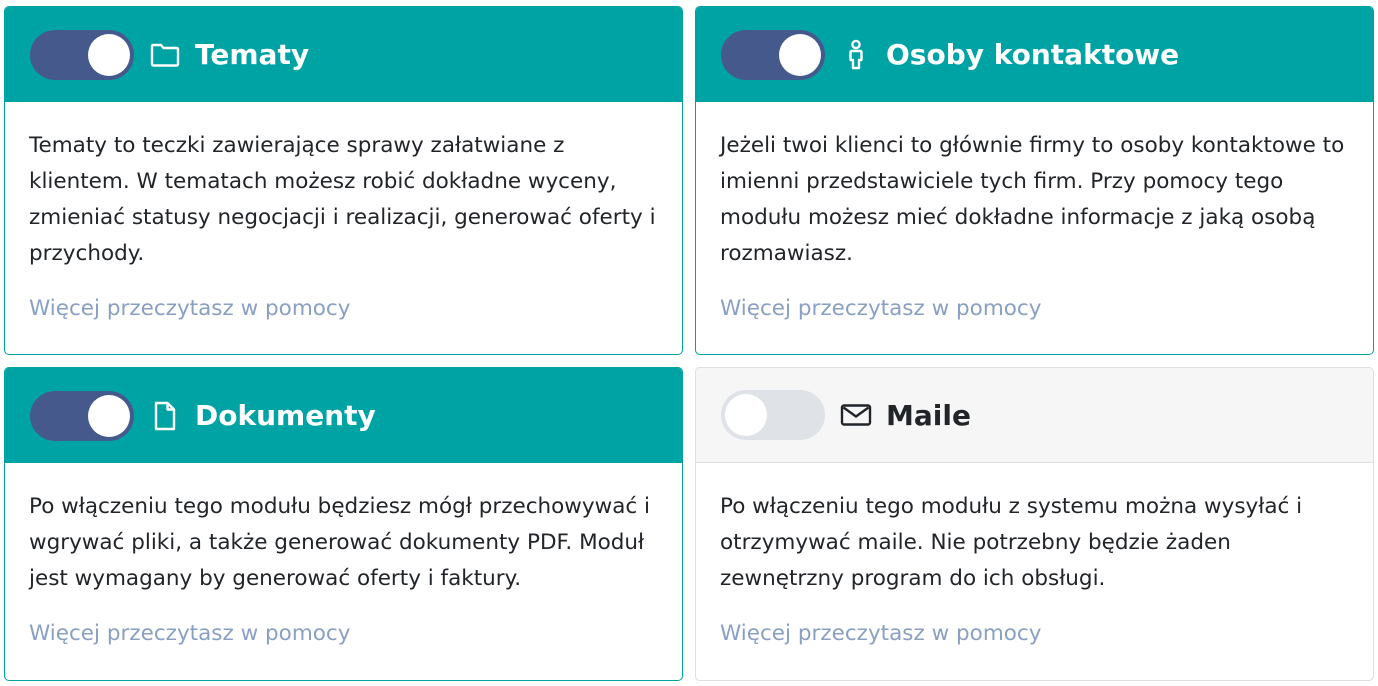 Image resolution: width=1378 pixels, height=686 pixels. What do you see at coordinates (928, 415) in the screenshot?
I see `module-title: Maile` at bounding box center [928, 415].